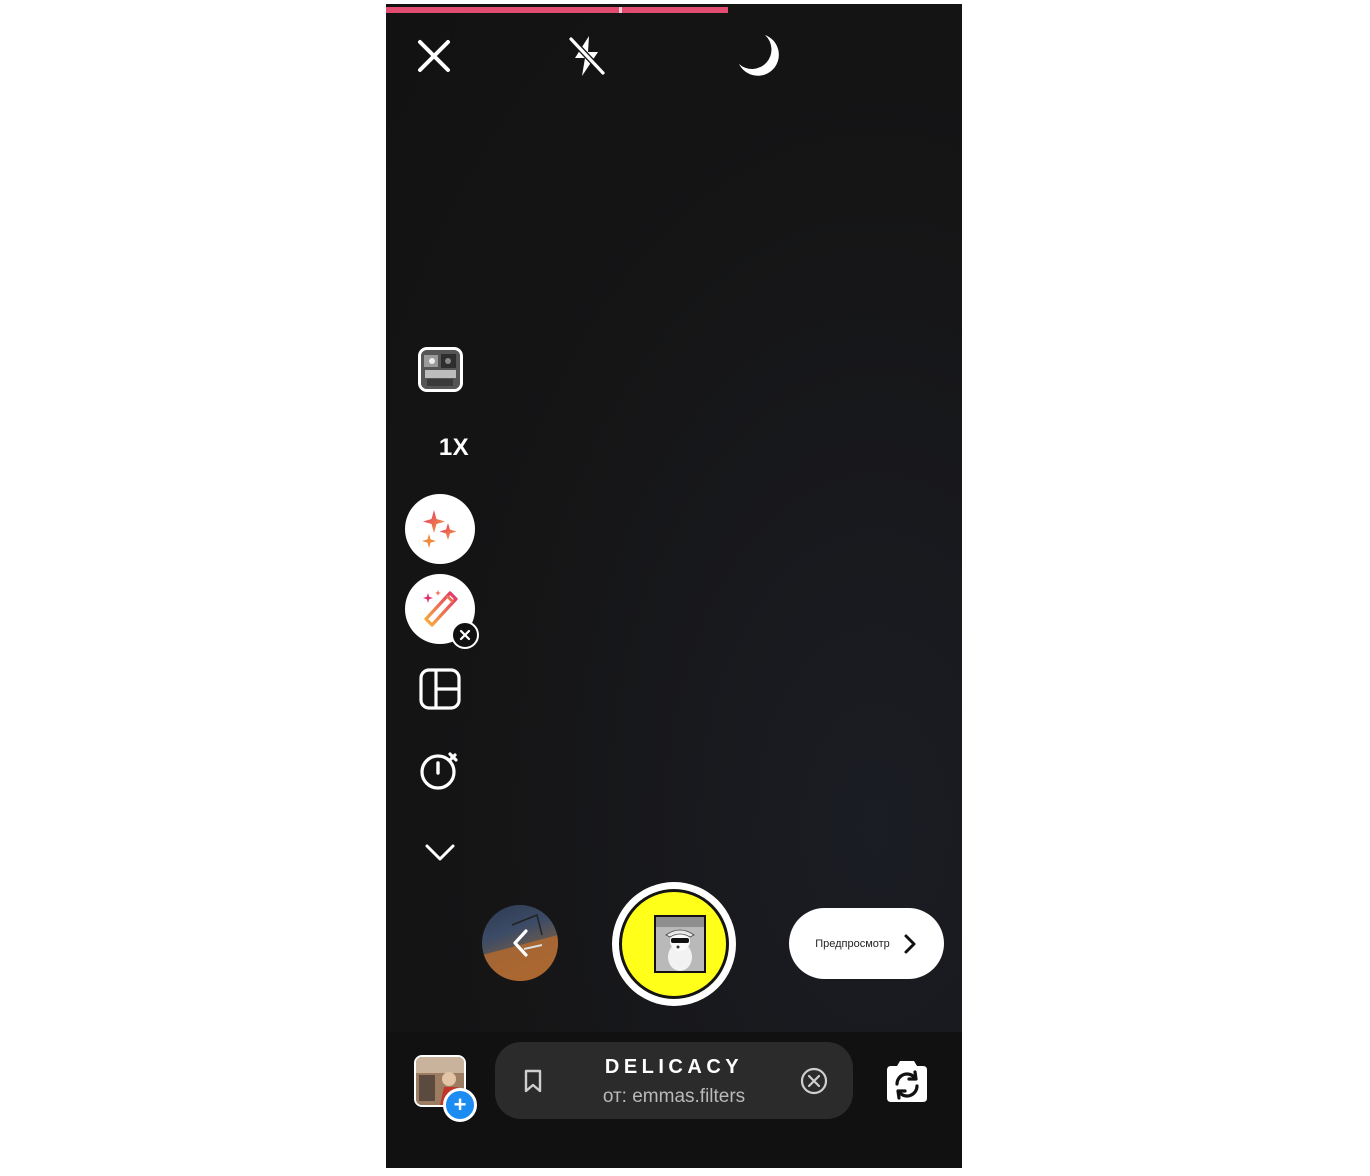 The image size is (1370, 1176). Describe the element at coordinates (814, 1081) in the screenshot. I see `remove-effect-icon` at that location.